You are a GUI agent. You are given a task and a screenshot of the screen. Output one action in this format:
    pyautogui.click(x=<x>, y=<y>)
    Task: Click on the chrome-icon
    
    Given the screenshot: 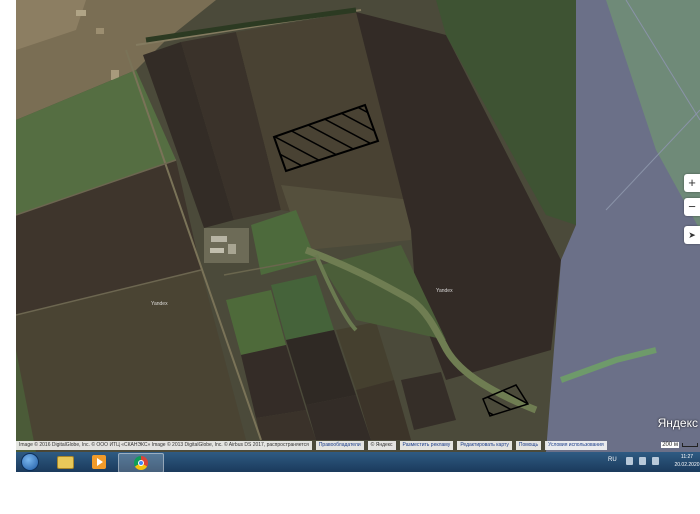 What is the action you would take?
    pyautogui.click(x=141, y=463)
    